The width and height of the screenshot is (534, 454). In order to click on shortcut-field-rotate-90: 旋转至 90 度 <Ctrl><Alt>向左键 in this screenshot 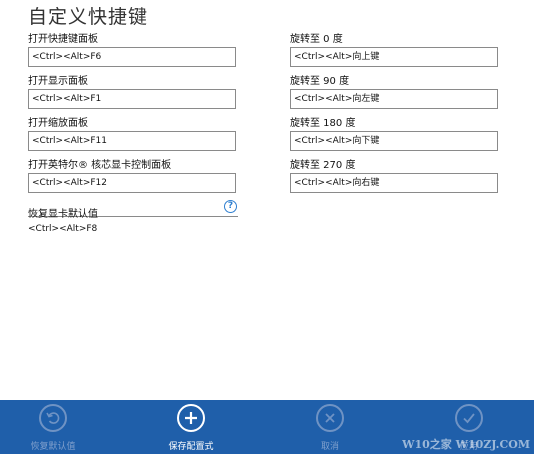, I will do `click(394, 92)`.